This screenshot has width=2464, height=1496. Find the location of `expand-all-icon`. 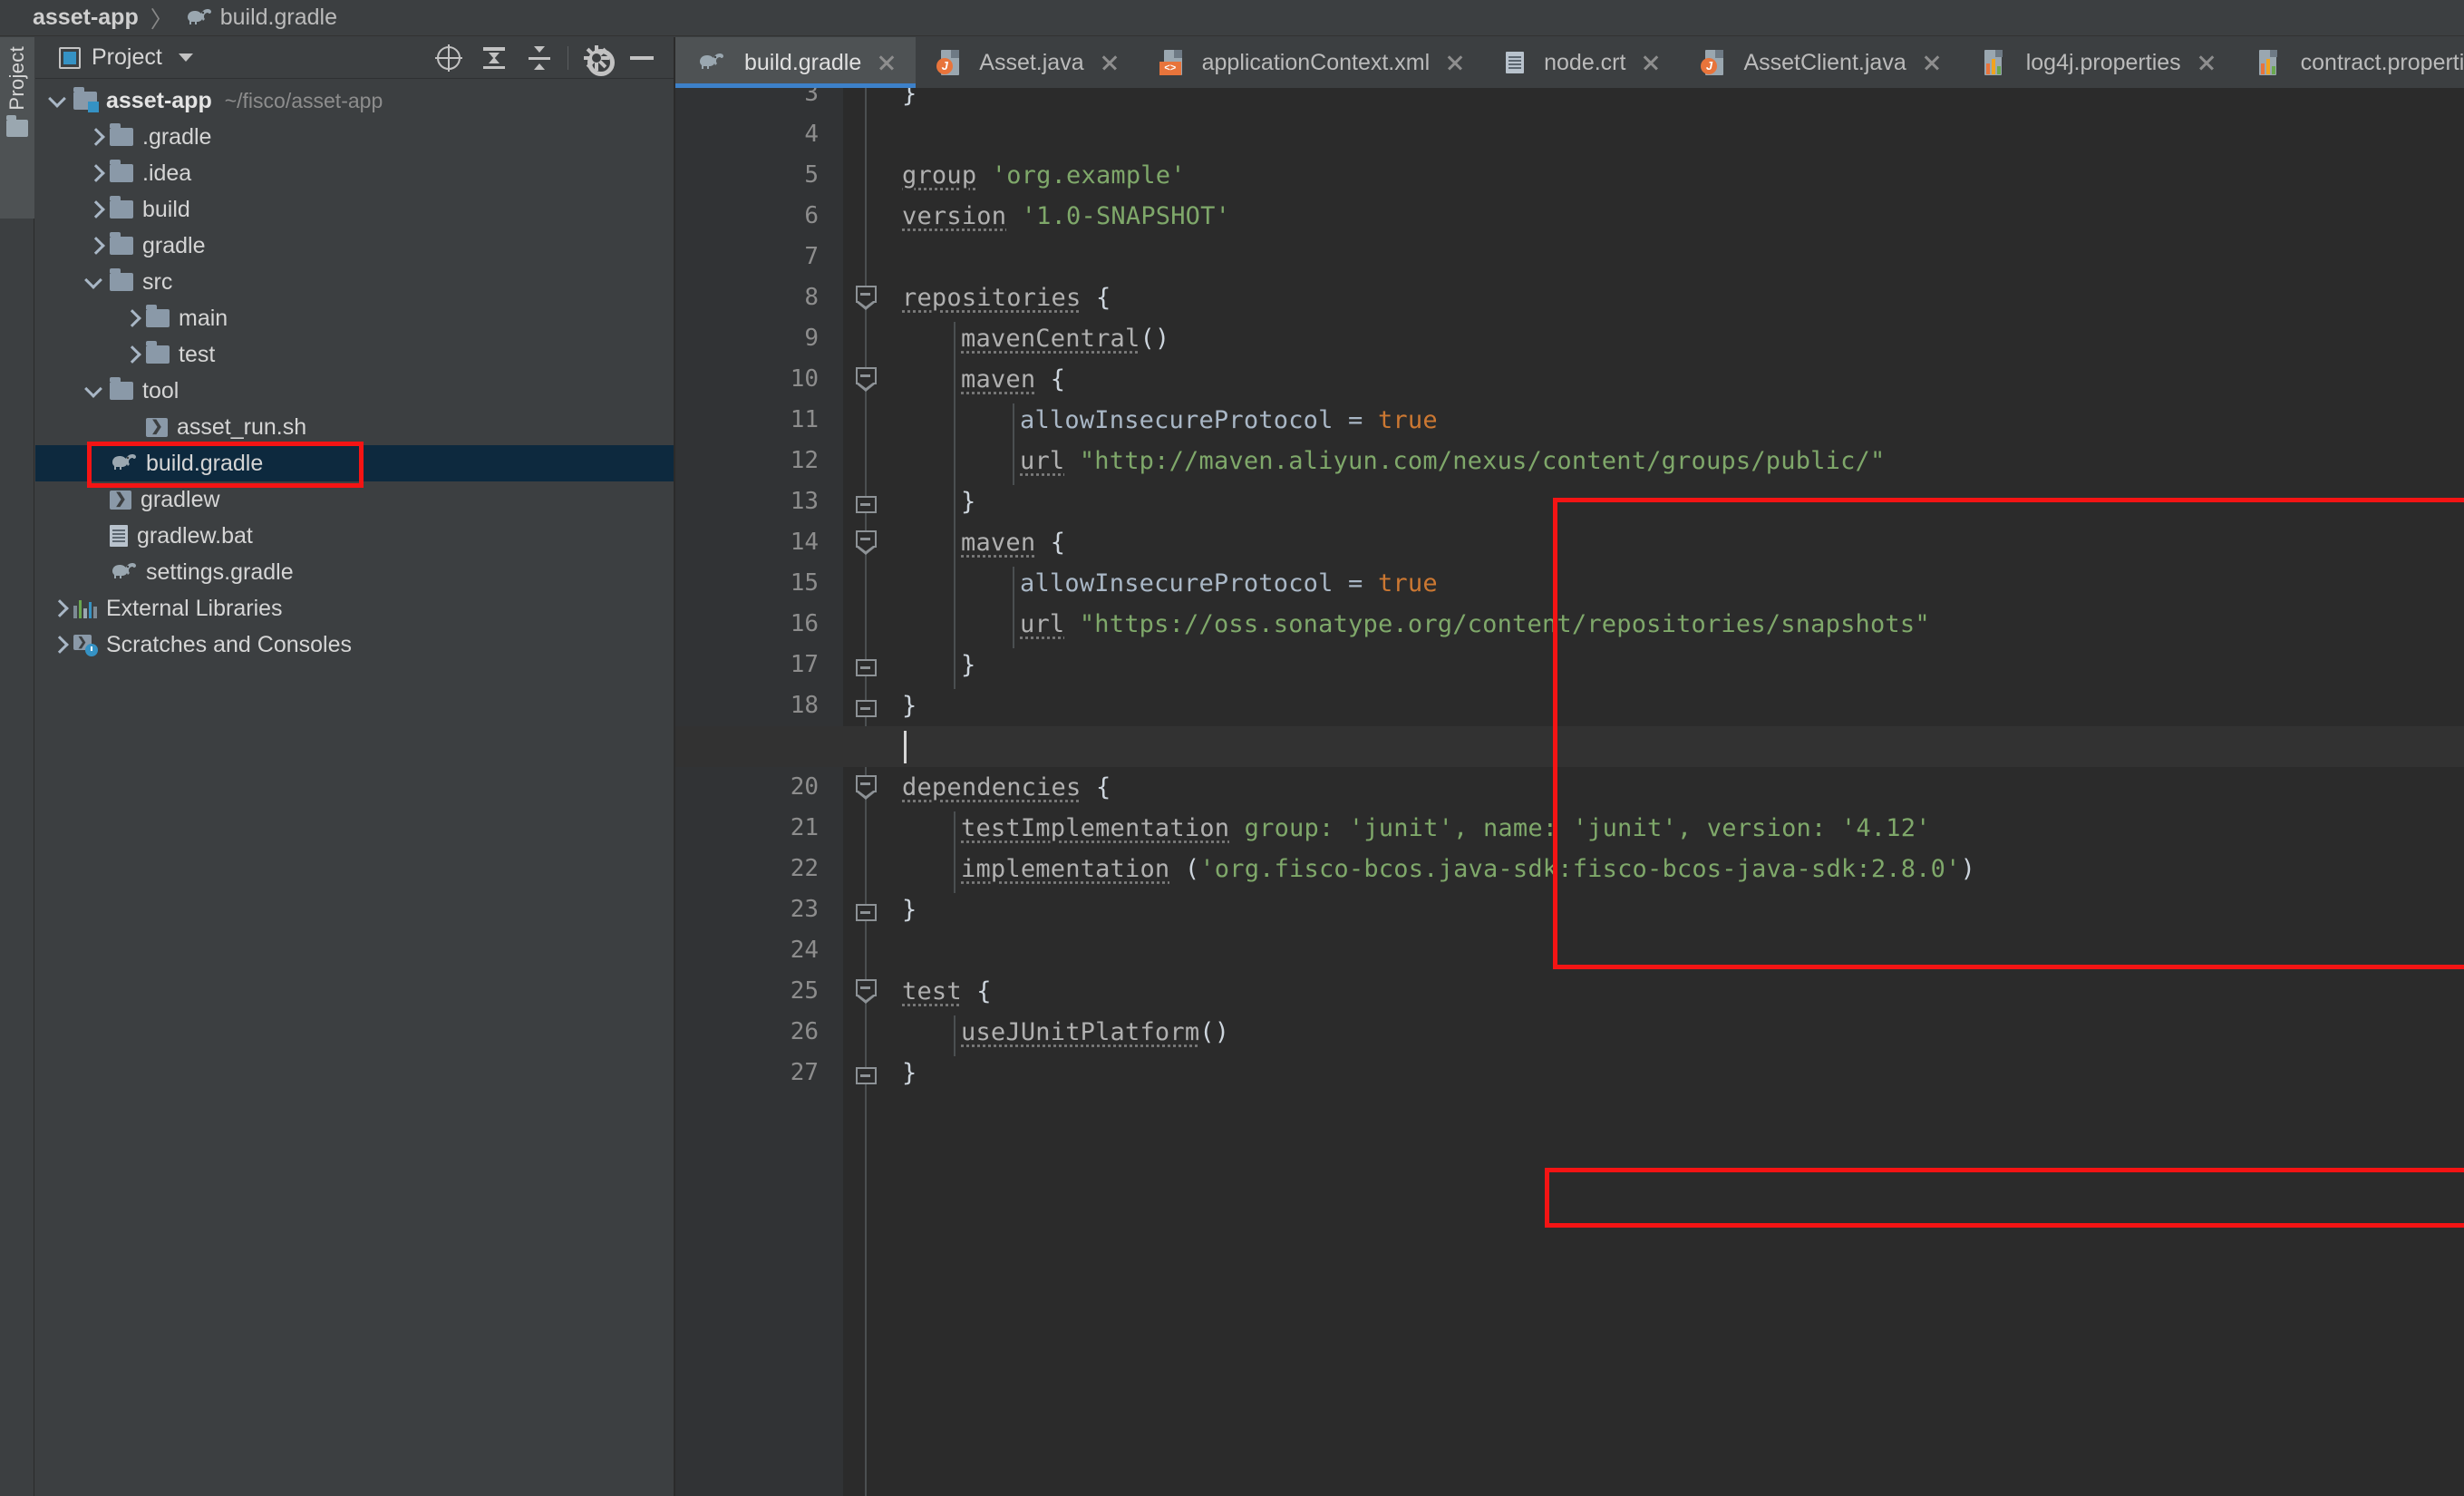

expand-all-icon is located at coordinates (494, 58).